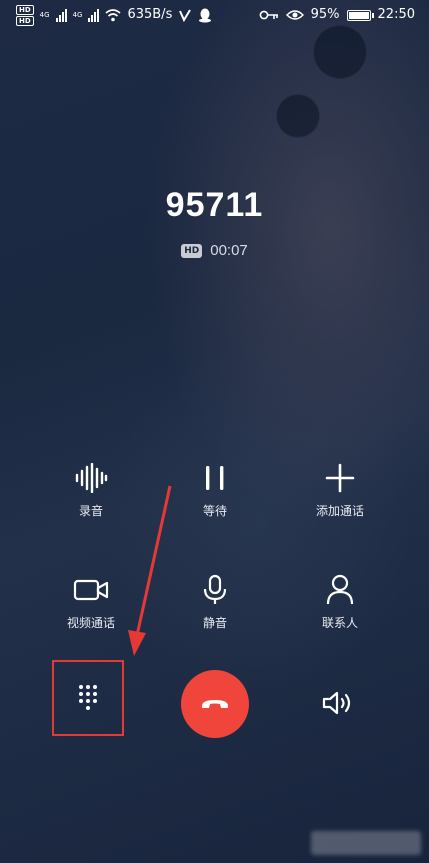  I want to click on status-right: 95% 22:50, so click(337, 15).